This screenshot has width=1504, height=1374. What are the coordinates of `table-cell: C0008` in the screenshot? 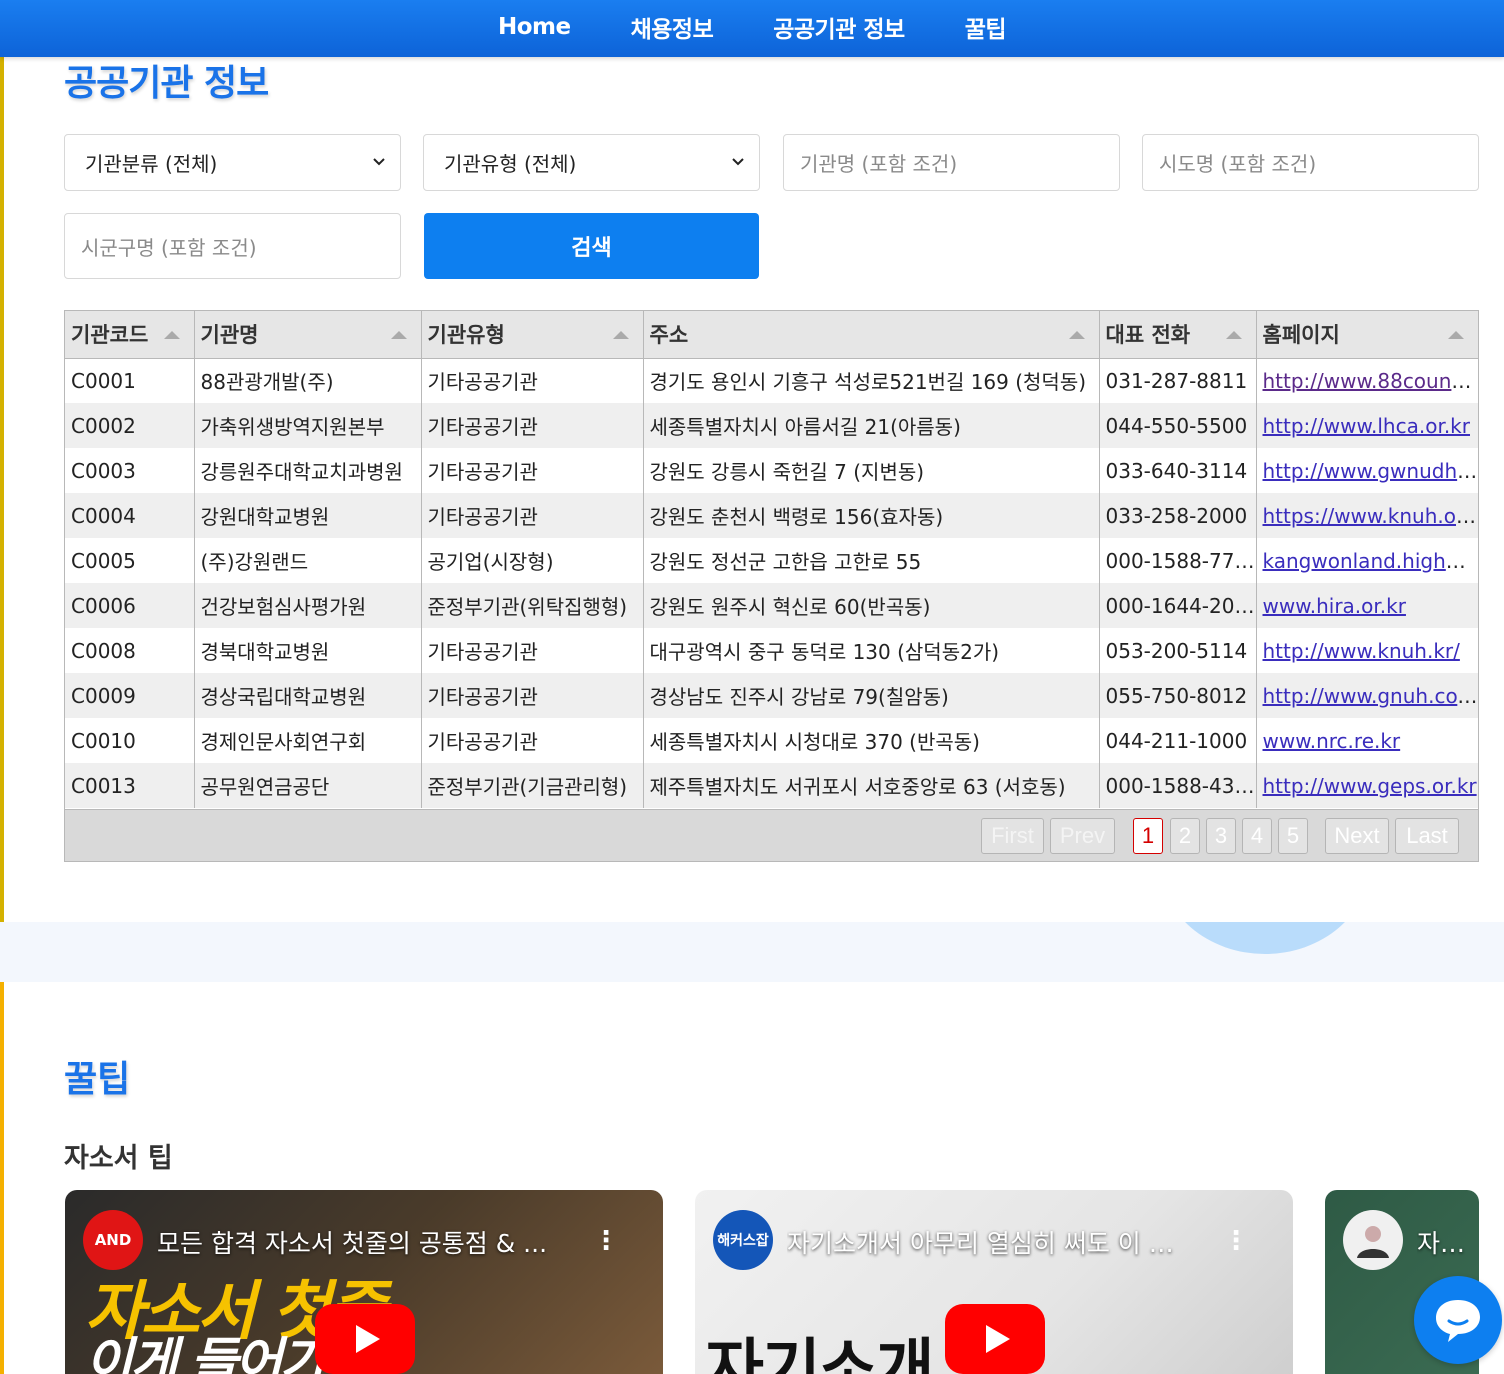 It's located at (130, 650).